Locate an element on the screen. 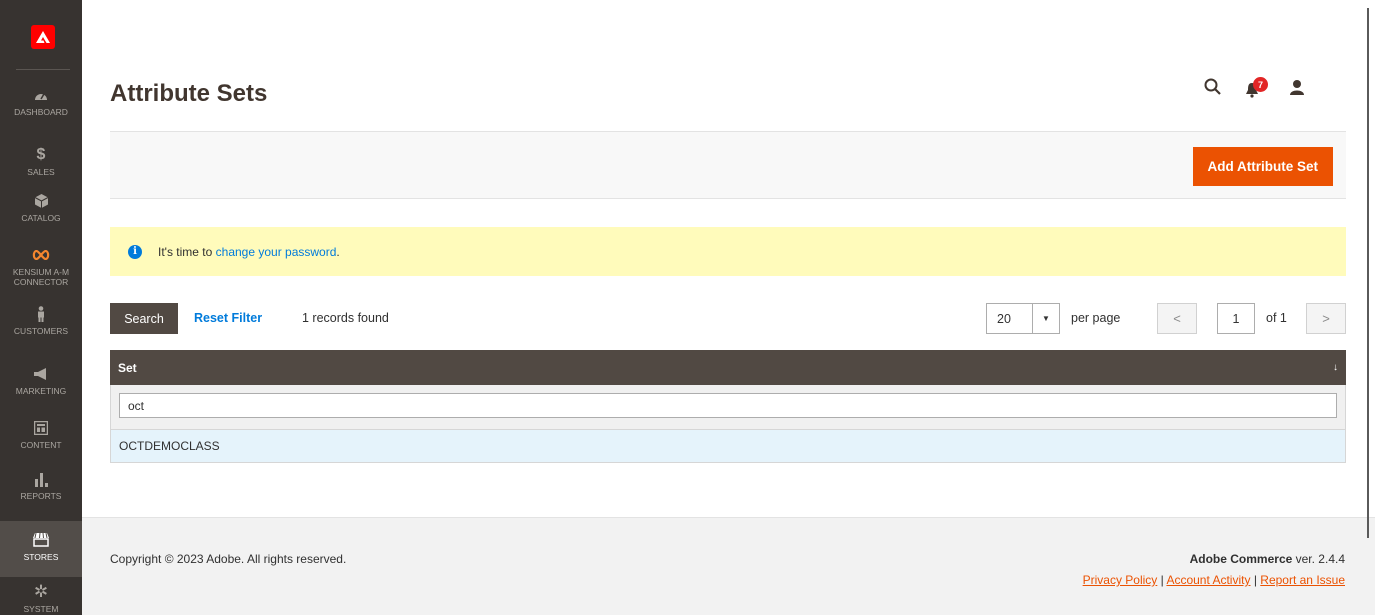  grid-filter-row is located at coordinates (728, 407).